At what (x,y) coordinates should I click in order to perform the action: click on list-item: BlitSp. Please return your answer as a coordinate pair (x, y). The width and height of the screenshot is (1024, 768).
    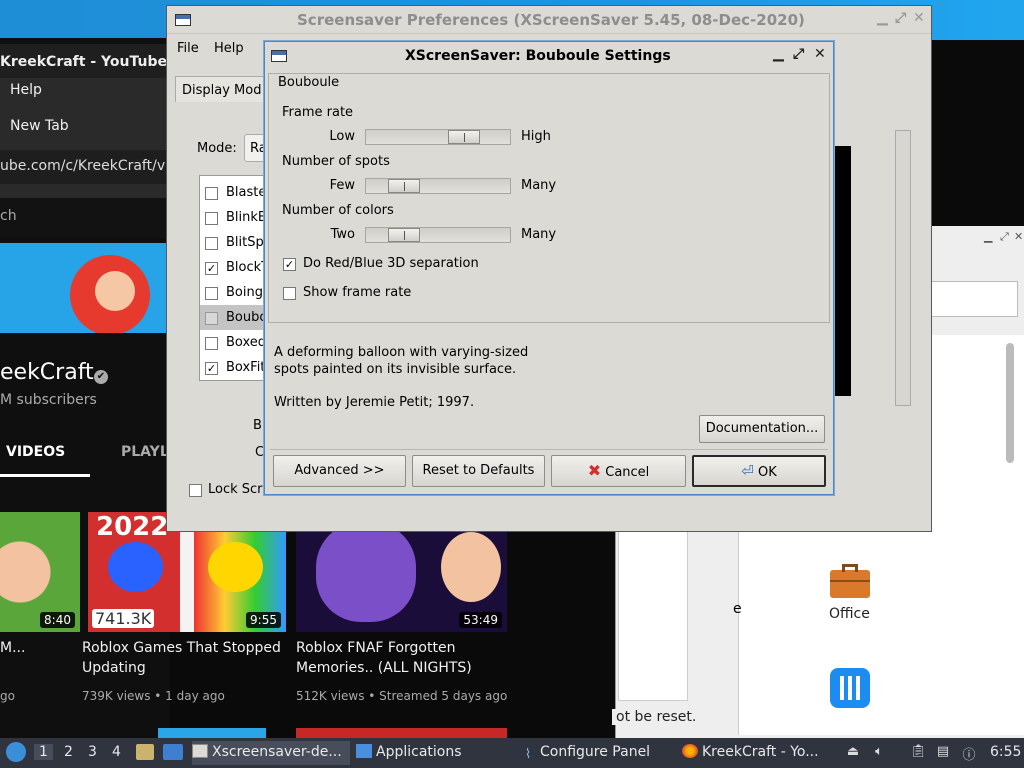
    Looking at the image, I should click on (234, 242).